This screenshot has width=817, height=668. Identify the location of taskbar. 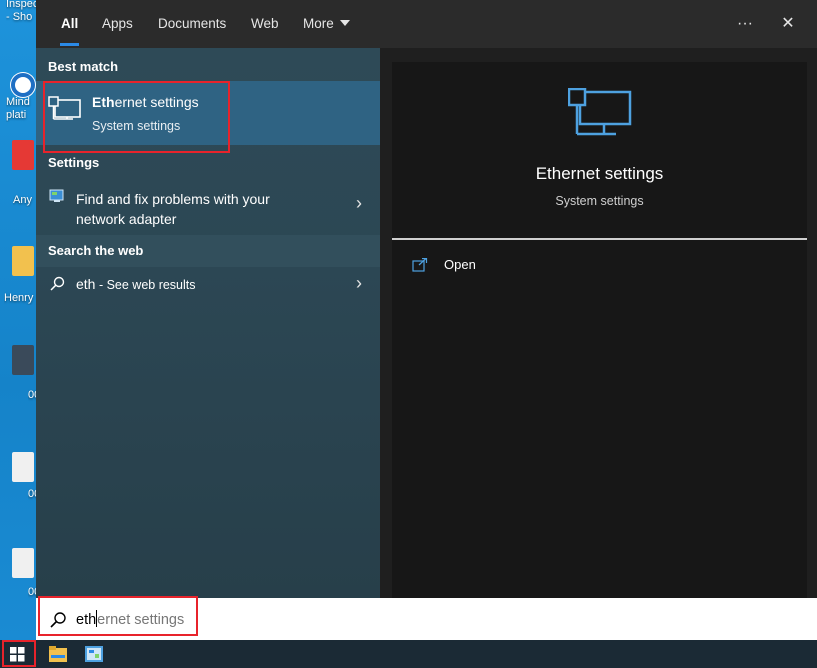
(408, 654).